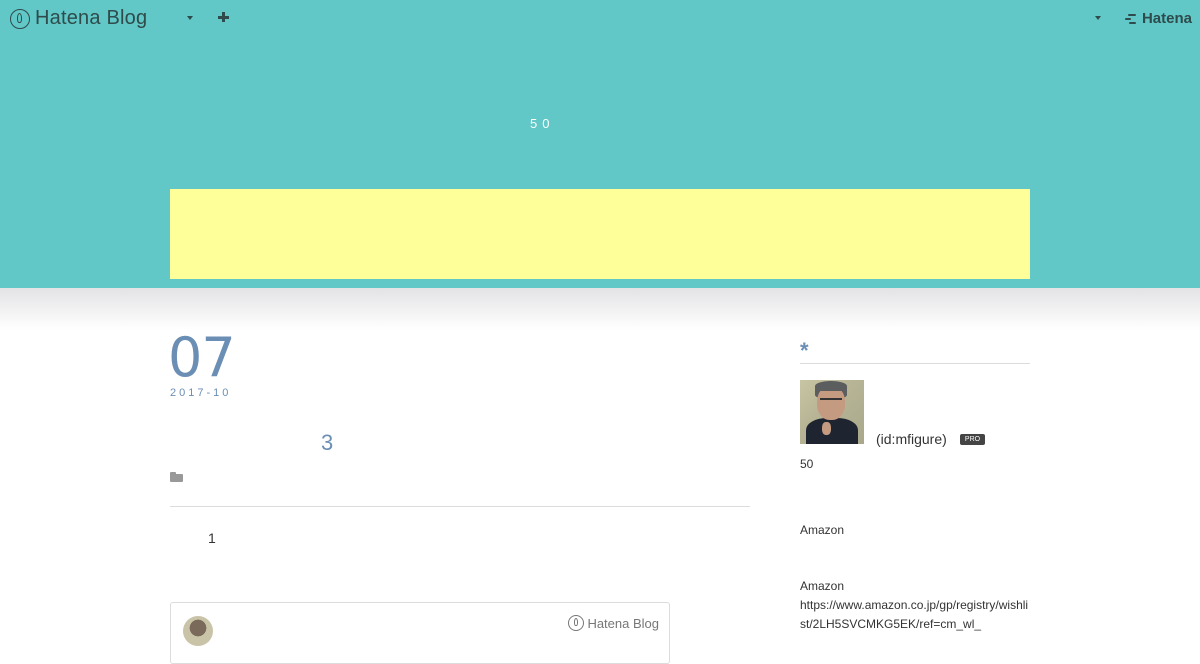 The image size is (1200, 664). Describe the element at coordinates (1131, 19) in the screenshot. I see `hatena-icon` at that location.